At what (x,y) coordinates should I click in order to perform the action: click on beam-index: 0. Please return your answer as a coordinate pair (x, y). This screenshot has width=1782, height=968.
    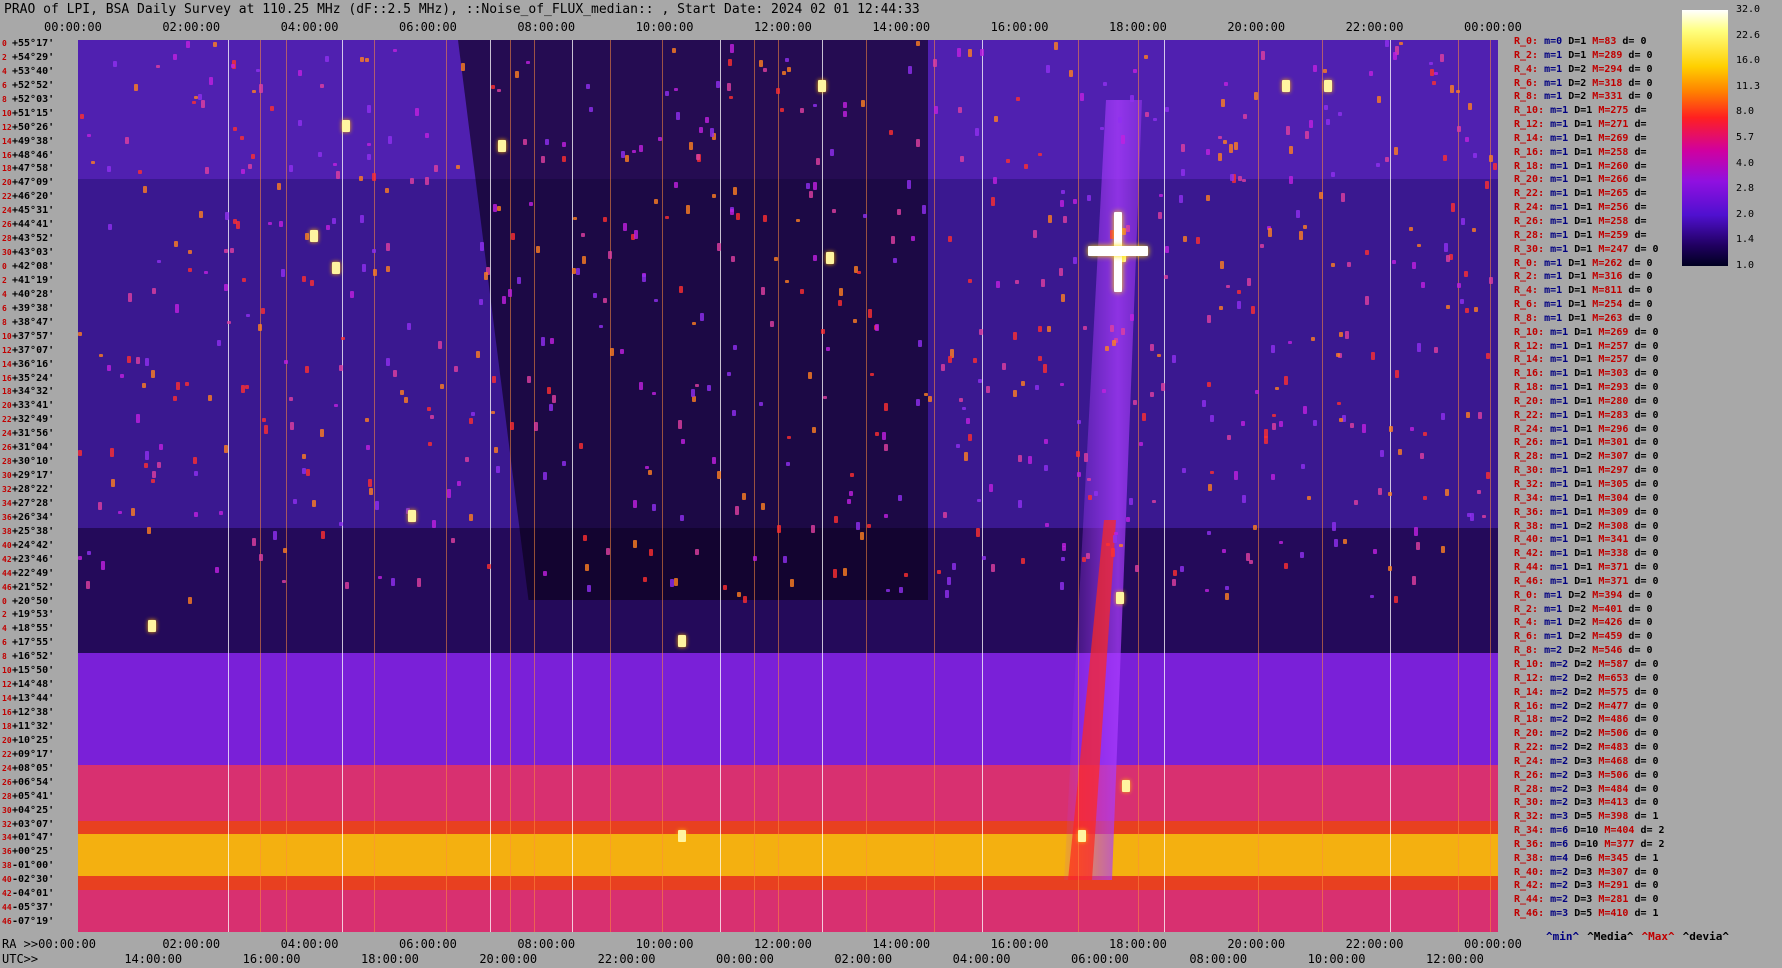
    Looking at the image, I should click on (4, 266).